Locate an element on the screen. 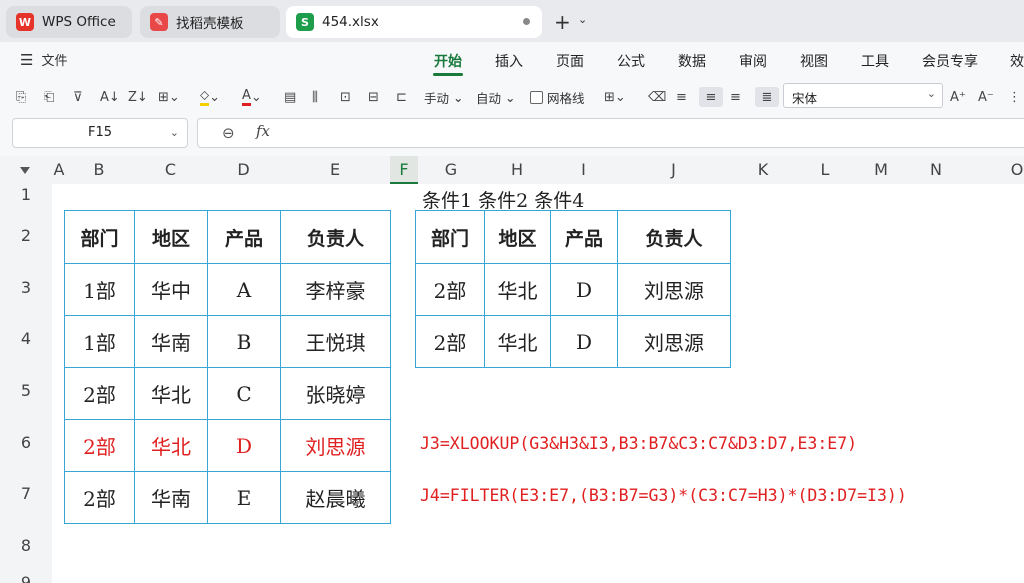 This screenshot has width=1024, height=583. merge-icon: ⊟ is located at coordinates (373, 97).